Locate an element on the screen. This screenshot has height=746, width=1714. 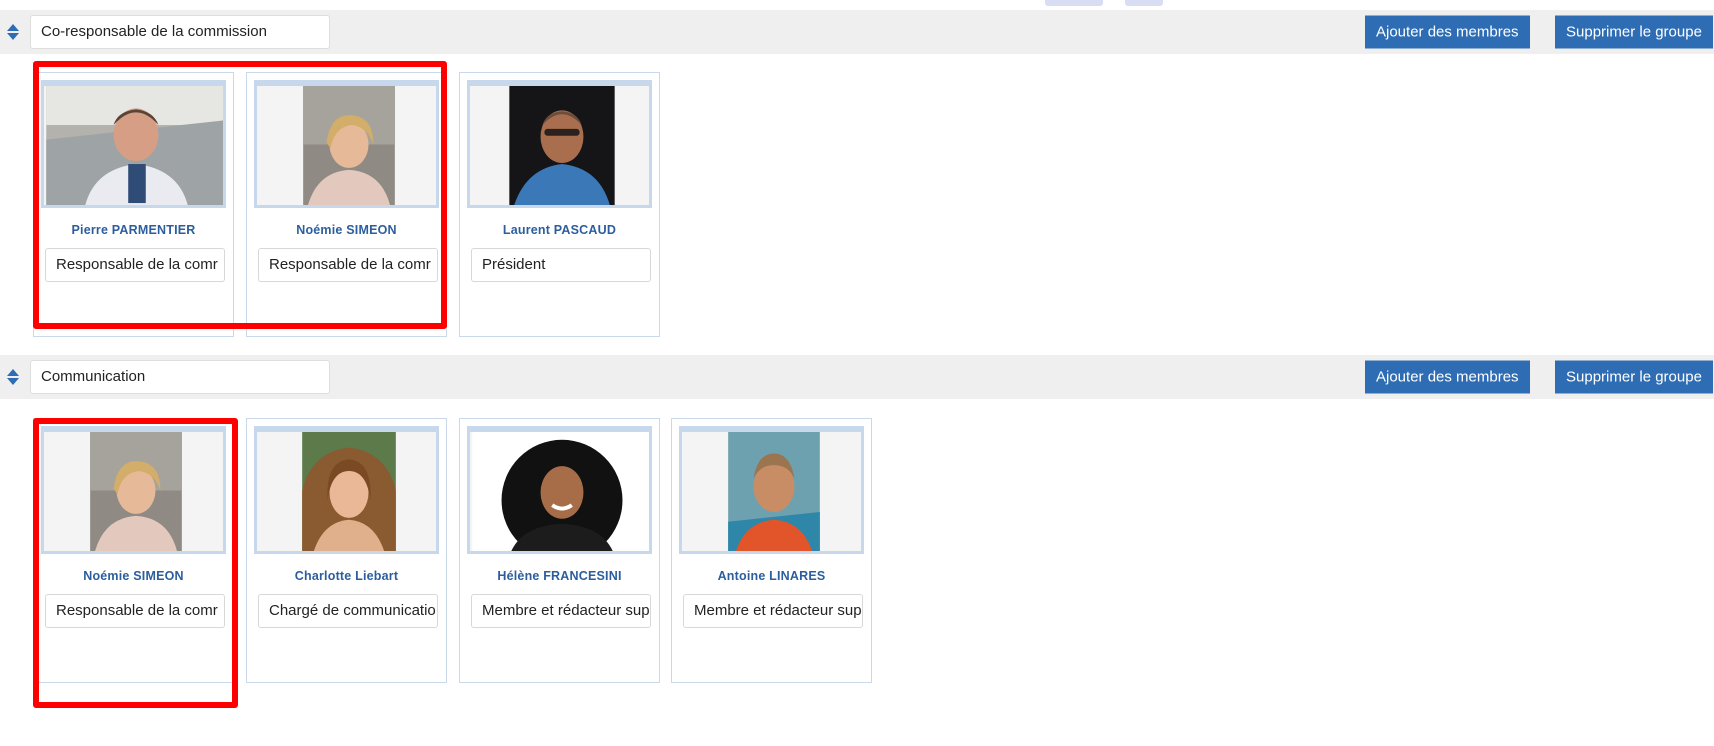
member-card: Laurent PASCAUD Président is located at coordinates (559, 204).